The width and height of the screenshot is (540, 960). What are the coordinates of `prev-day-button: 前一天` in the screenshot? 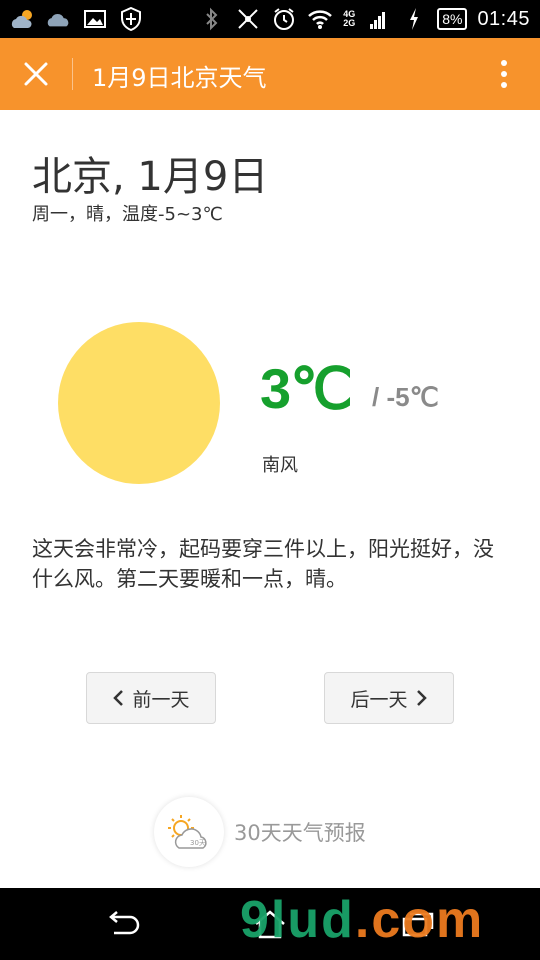 It's located at (151, 698).